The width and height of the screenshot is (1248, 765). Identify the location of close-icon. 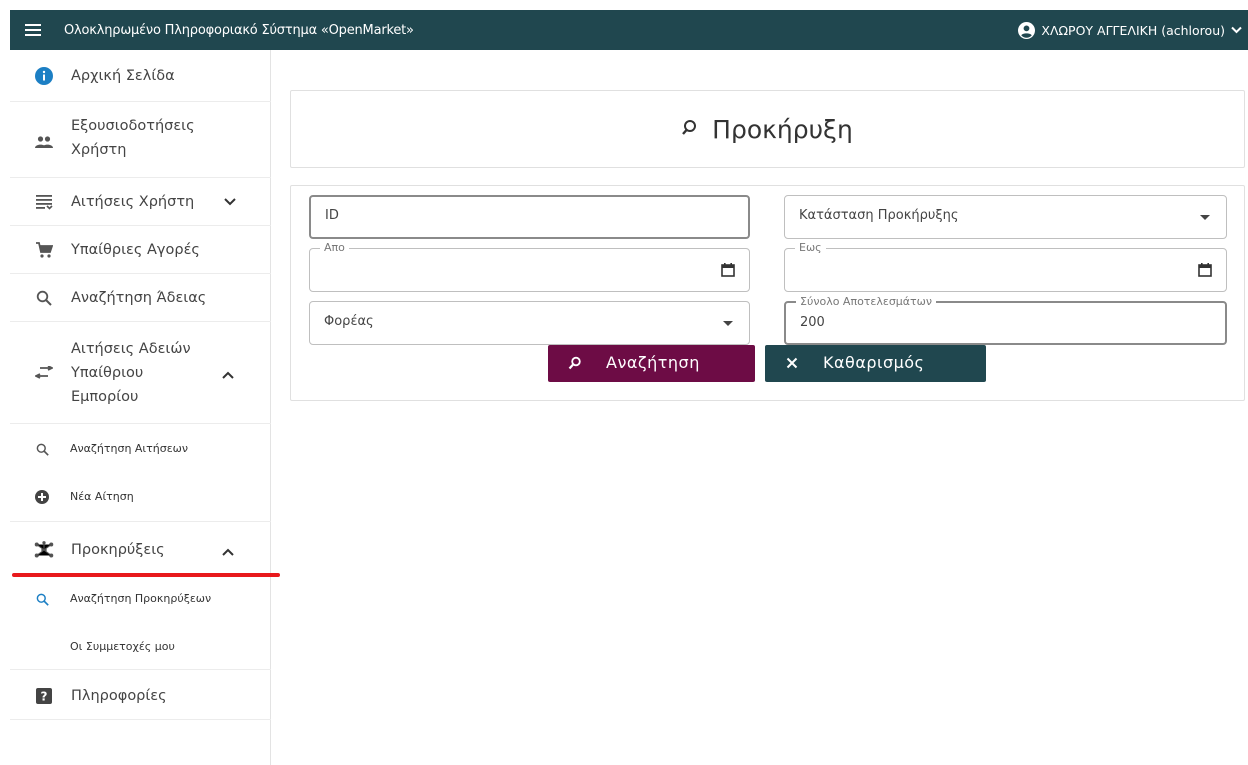
(792, 363).